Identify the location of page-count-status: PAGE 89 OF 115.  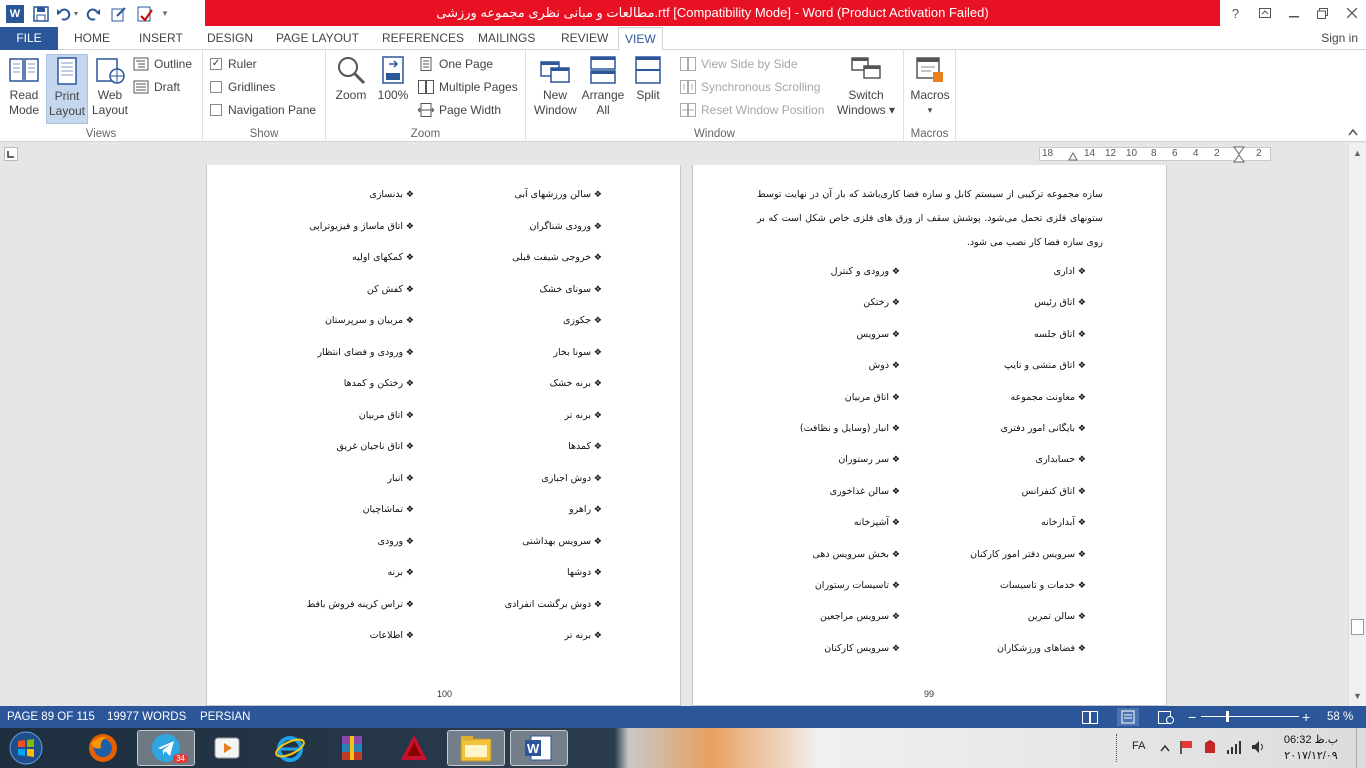
(51, 717).